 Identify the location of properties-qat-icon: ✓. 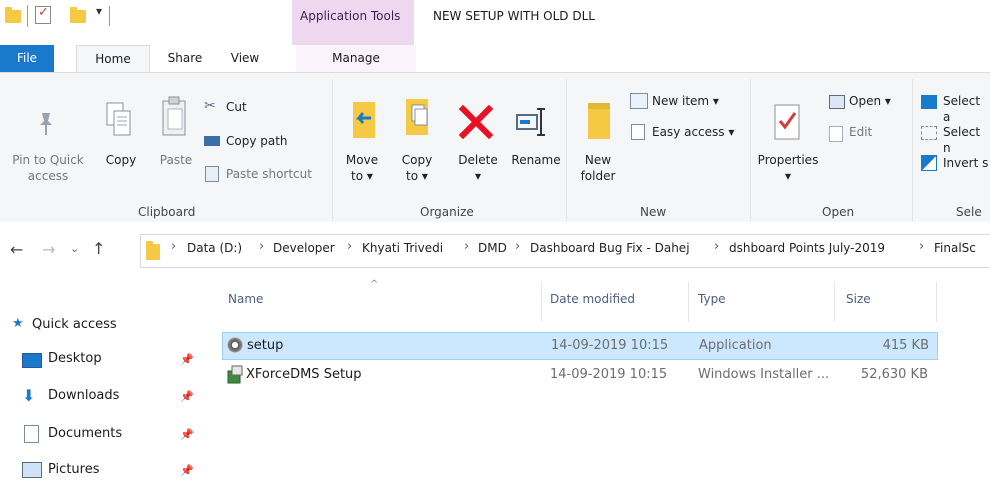
(43, 14).